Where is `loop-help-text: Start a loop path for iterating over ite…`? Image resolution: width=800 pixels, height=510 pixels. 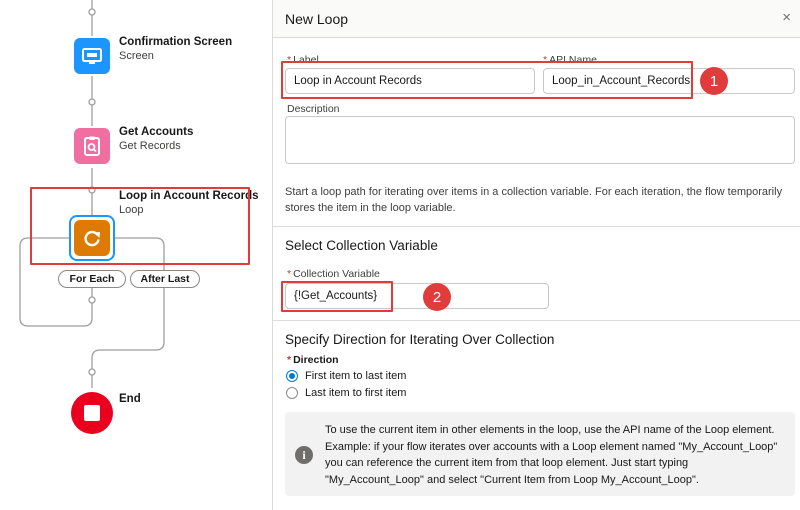
loop-help-text: Start a loop path for iterating over ite… is located at coordinates (534, 200).